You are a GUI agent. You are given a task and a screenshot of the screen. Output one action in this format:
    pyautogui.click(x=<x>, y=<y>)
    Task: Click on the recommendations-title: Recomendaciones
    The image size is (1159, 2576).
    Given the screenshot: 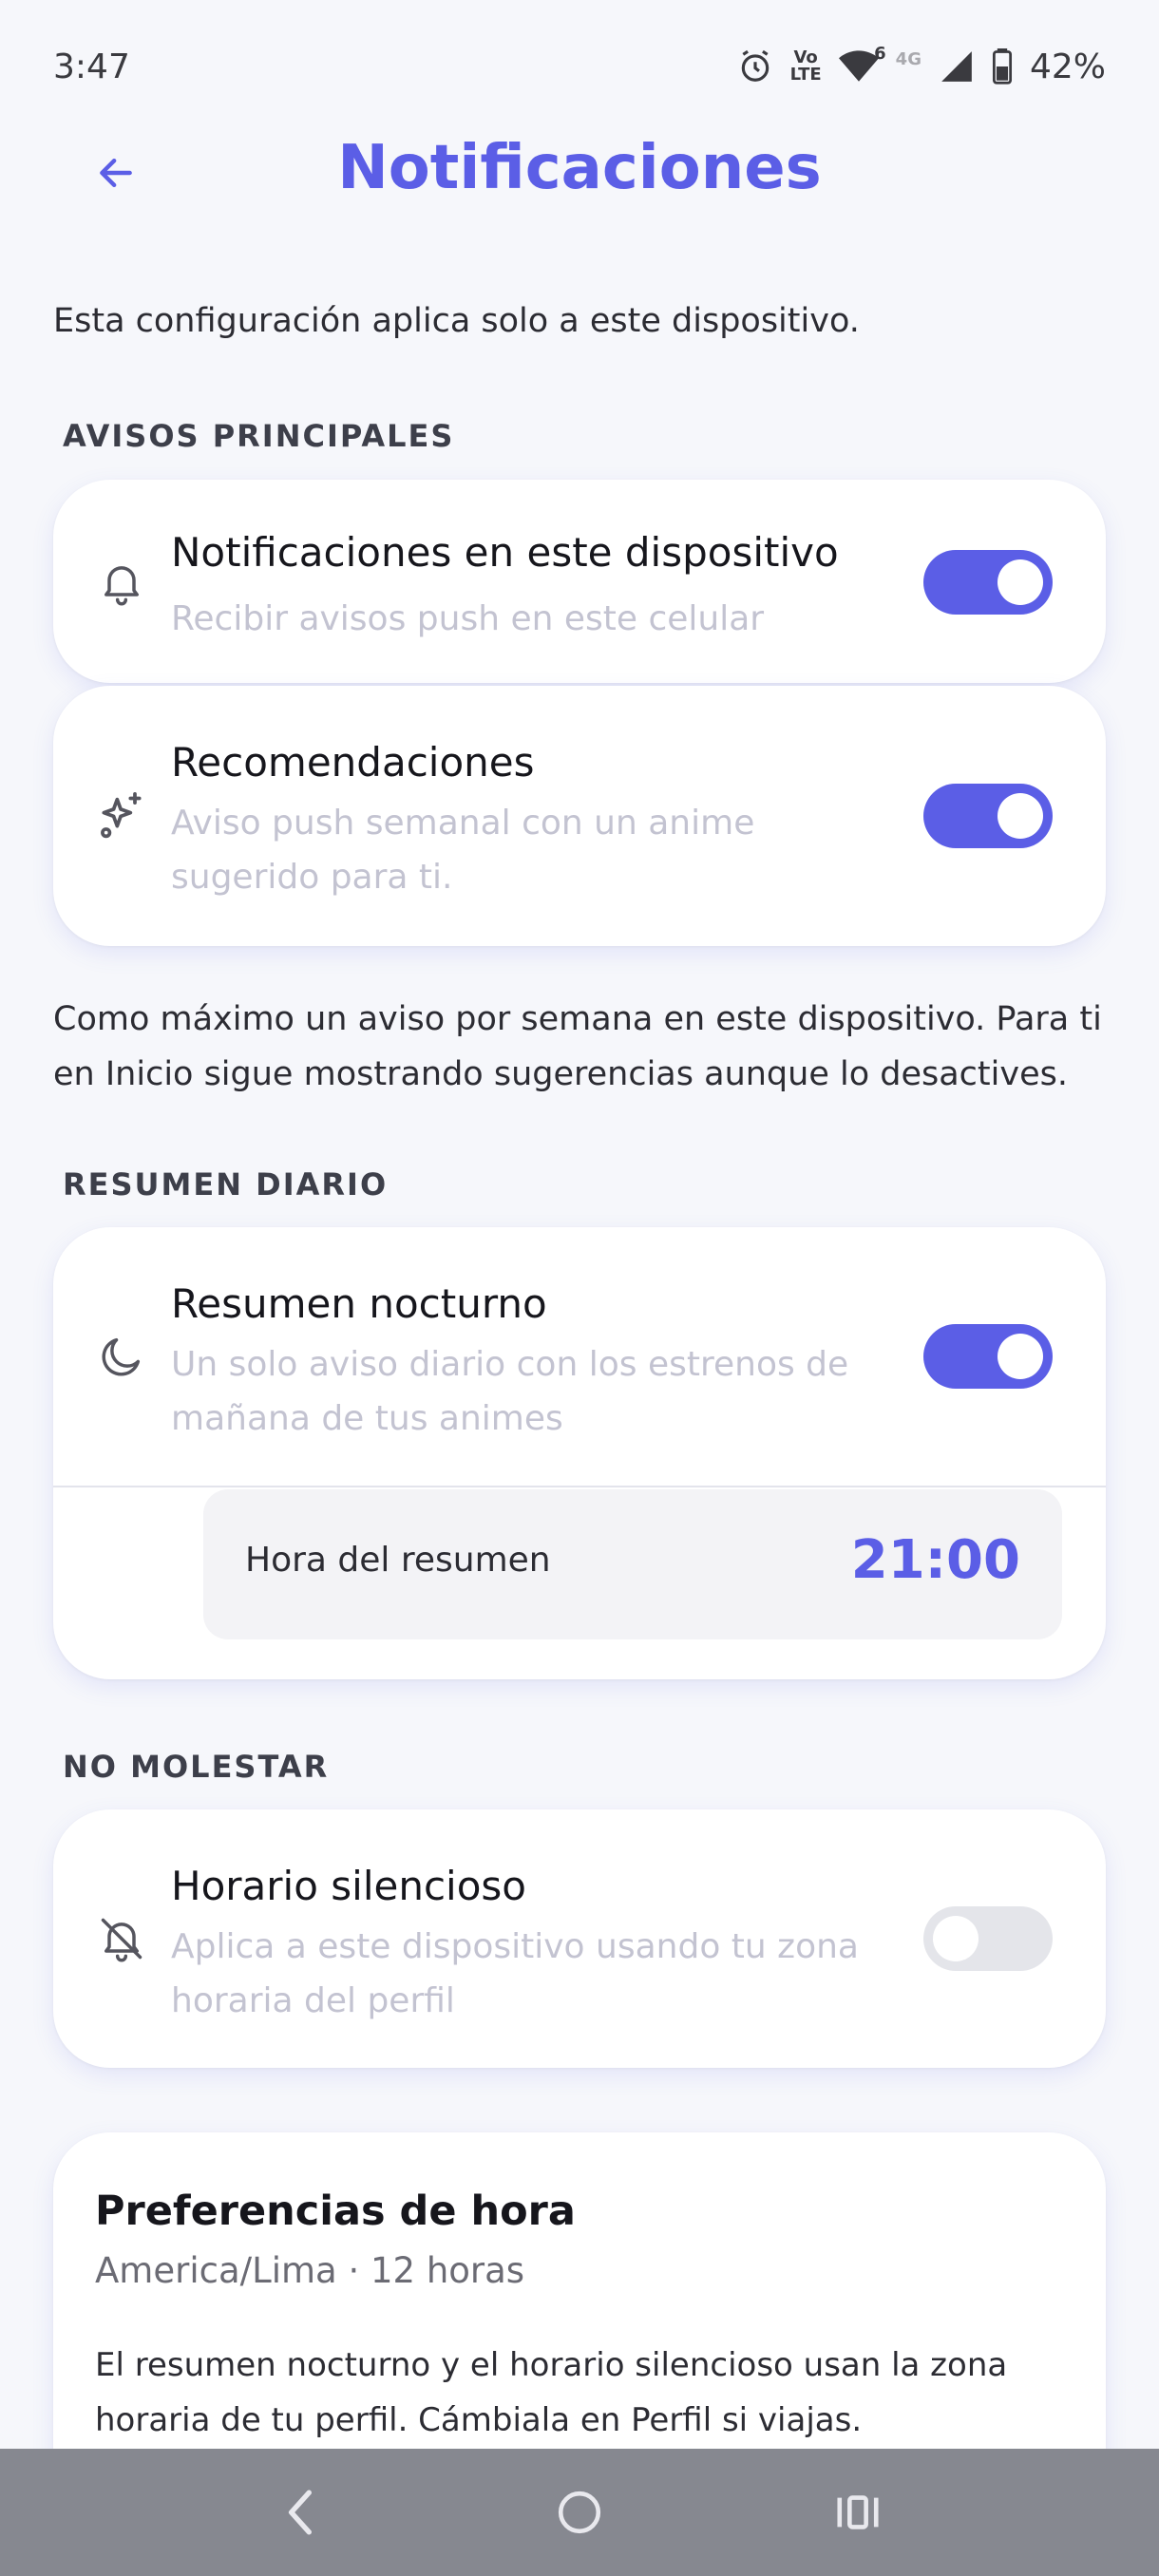 What is the action you would take?
    pyautogui.click(x=353, y=762)
    